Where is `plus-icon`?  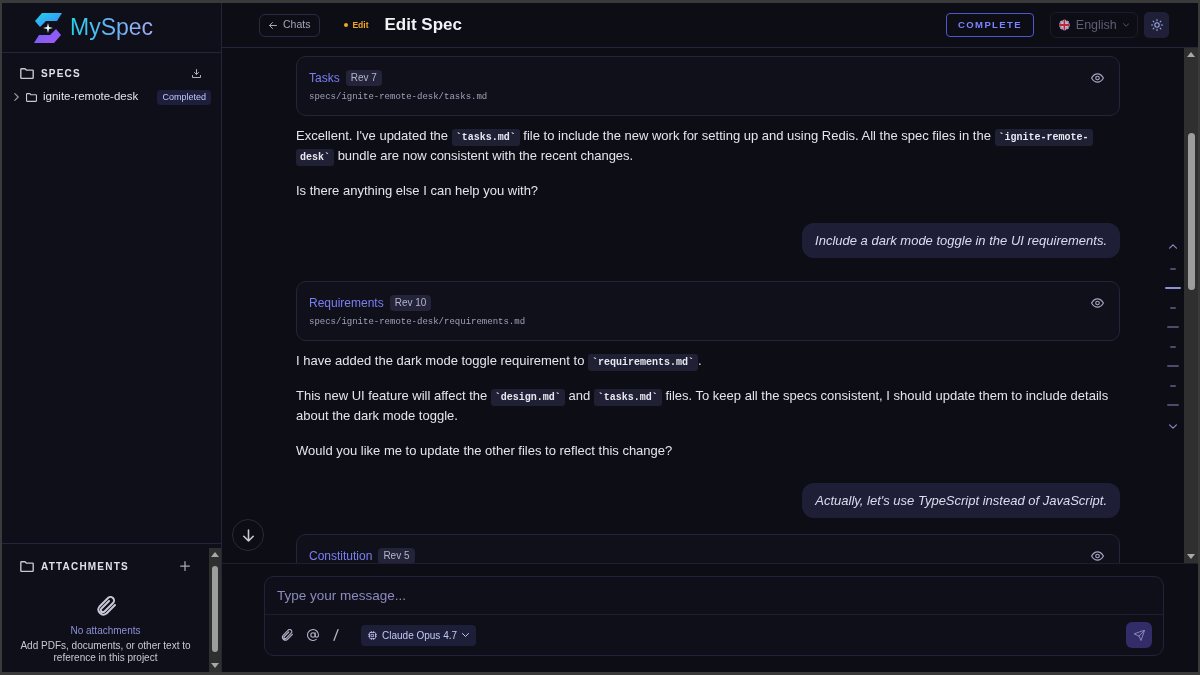
plus-icon is located at coordinates (185, 566).